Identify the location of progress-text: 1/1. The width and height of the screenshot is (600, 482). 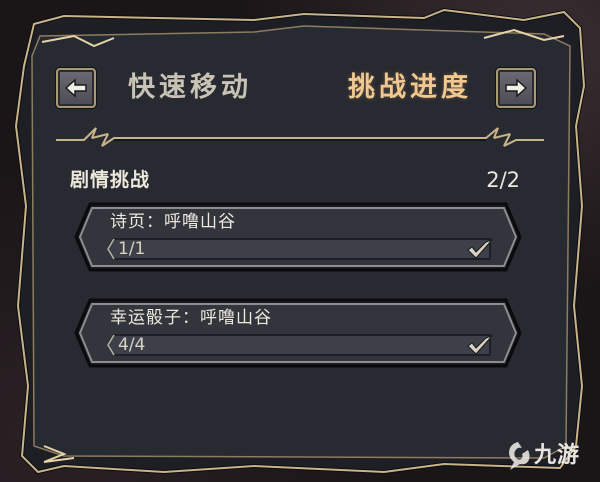
(132, 249).